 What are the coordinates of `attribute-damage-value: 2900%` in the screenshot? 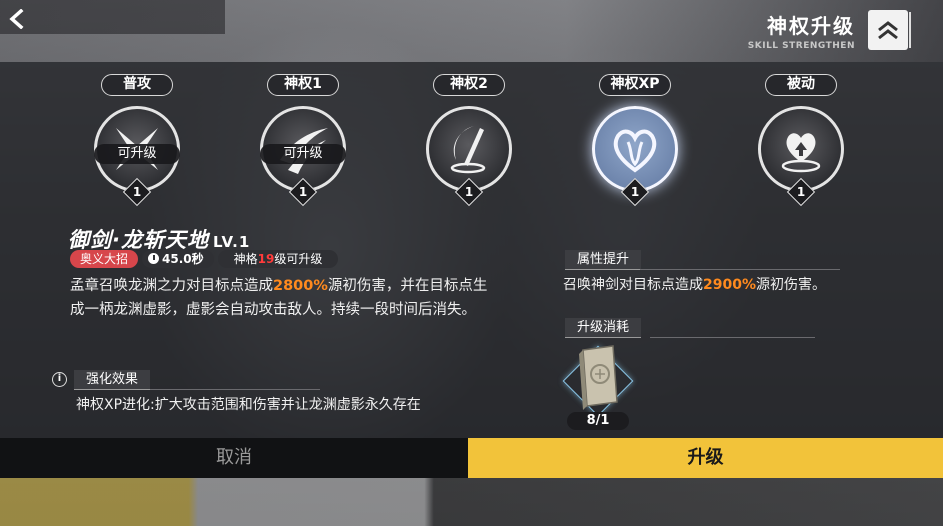 It's located at (729, 285).